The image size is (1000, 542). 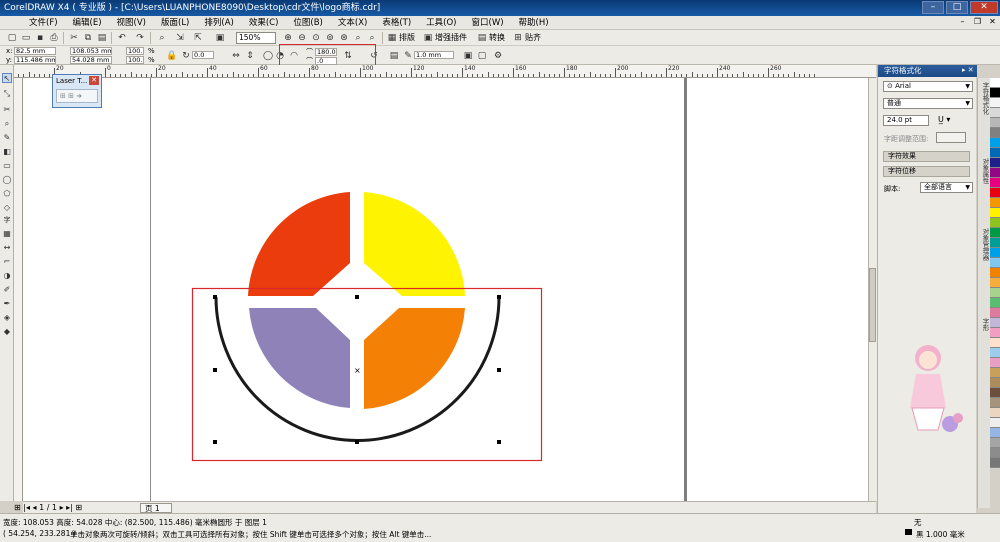 What do you see at coordinates (951, 137) in the screenshot?
I see `kerning-range-field` at bounding box center [951, 137].